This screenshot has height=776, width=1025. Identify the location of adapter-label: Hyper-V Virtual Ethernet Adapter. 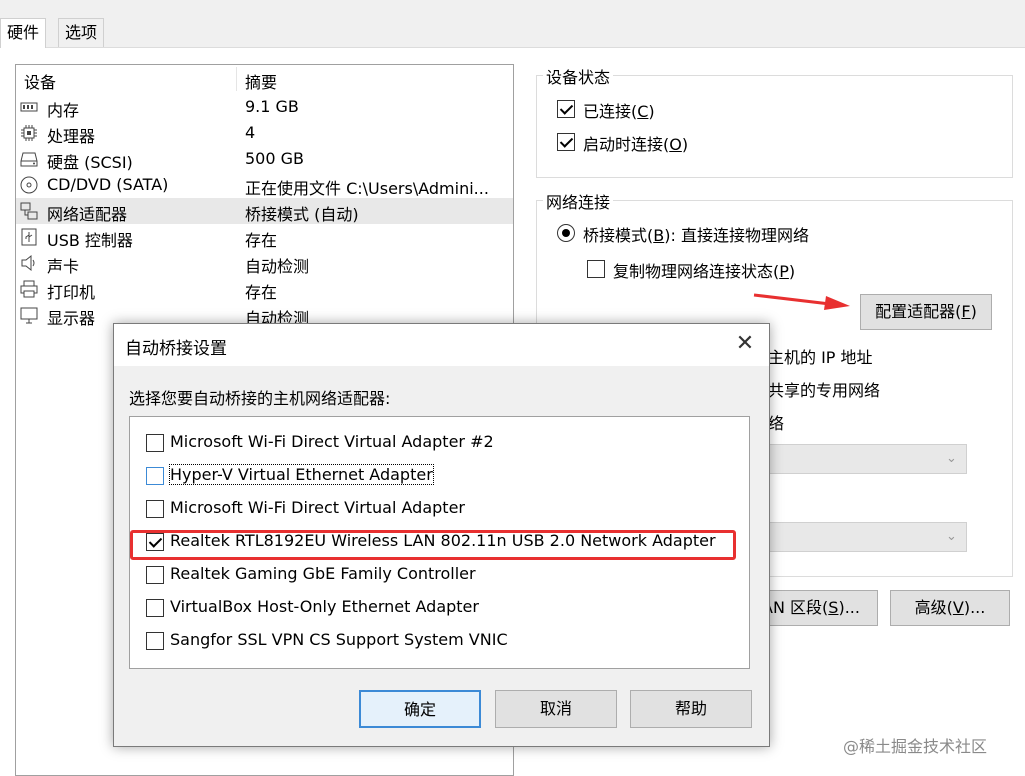
(301, 474).